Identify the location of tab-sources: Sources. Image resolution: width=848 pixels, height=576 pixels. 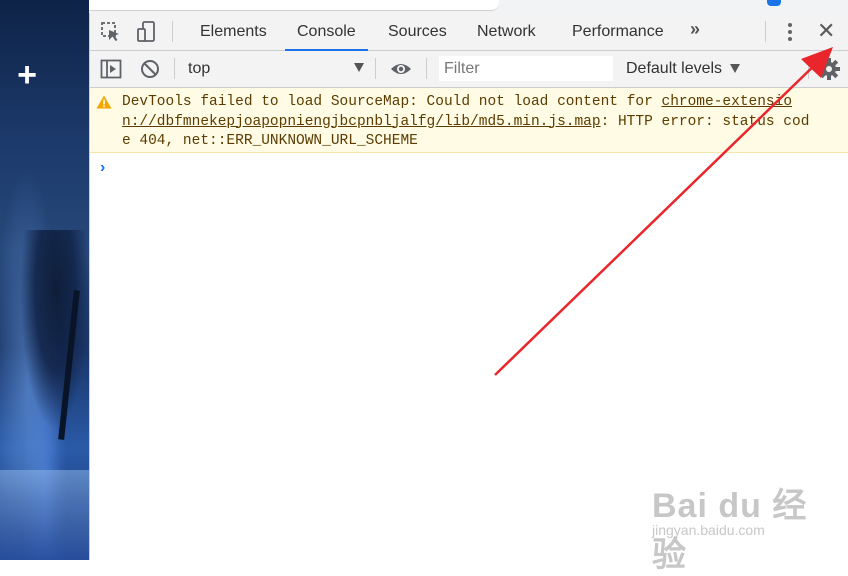
(417, 31).